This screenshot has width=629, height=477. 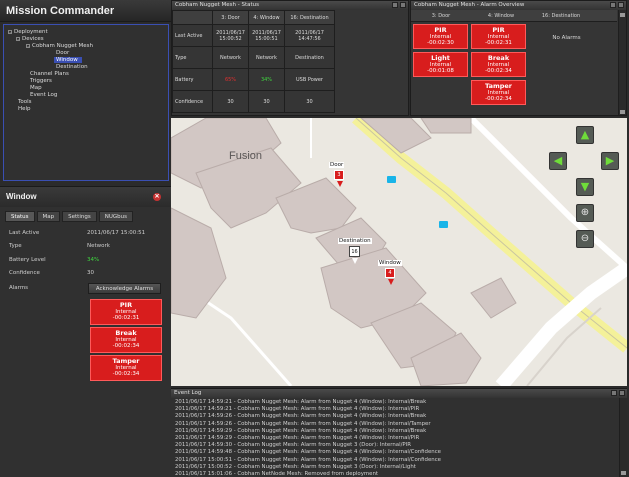 I want to click on tree-item-tools: Tools, so click(x=25, y=102).